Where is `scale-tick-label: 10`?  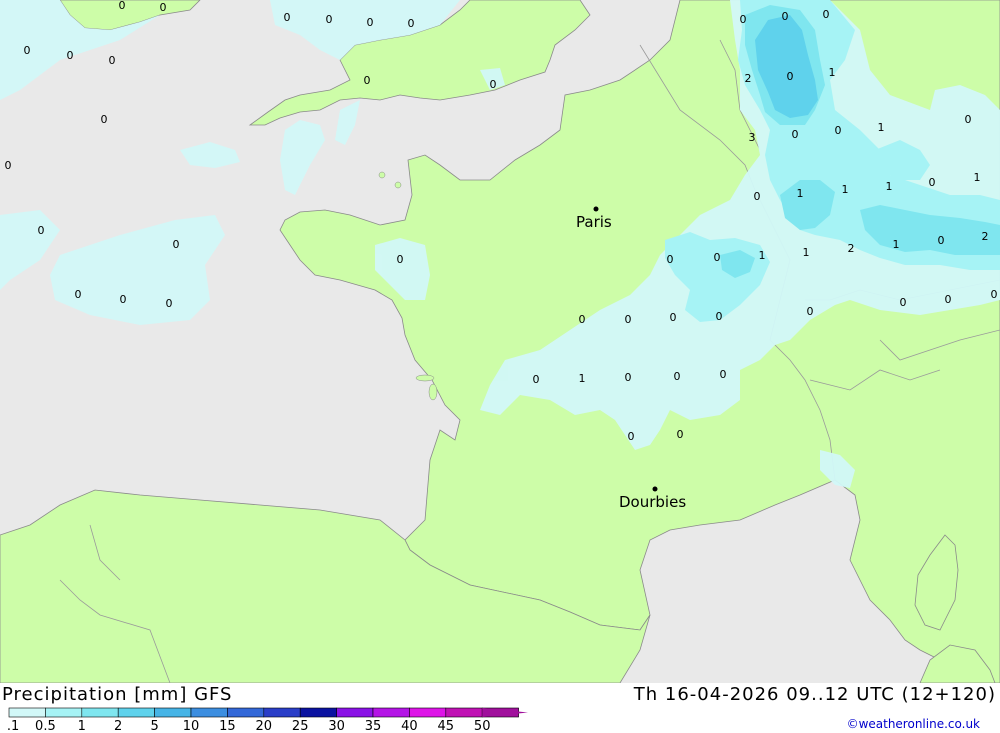
scale-tick-label: 10 is located at coordinates (191, 726).